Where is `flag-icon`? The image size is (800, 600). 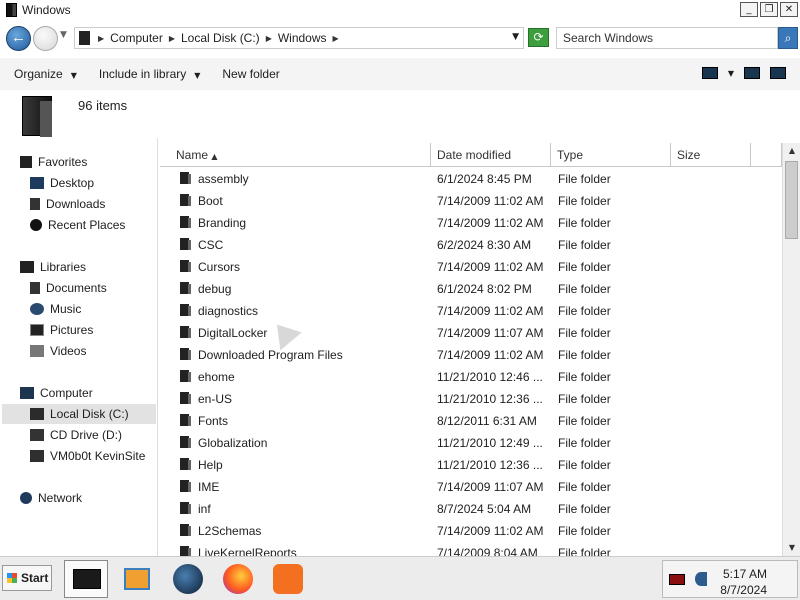 flag-icon is located at coordinates (677, 579).